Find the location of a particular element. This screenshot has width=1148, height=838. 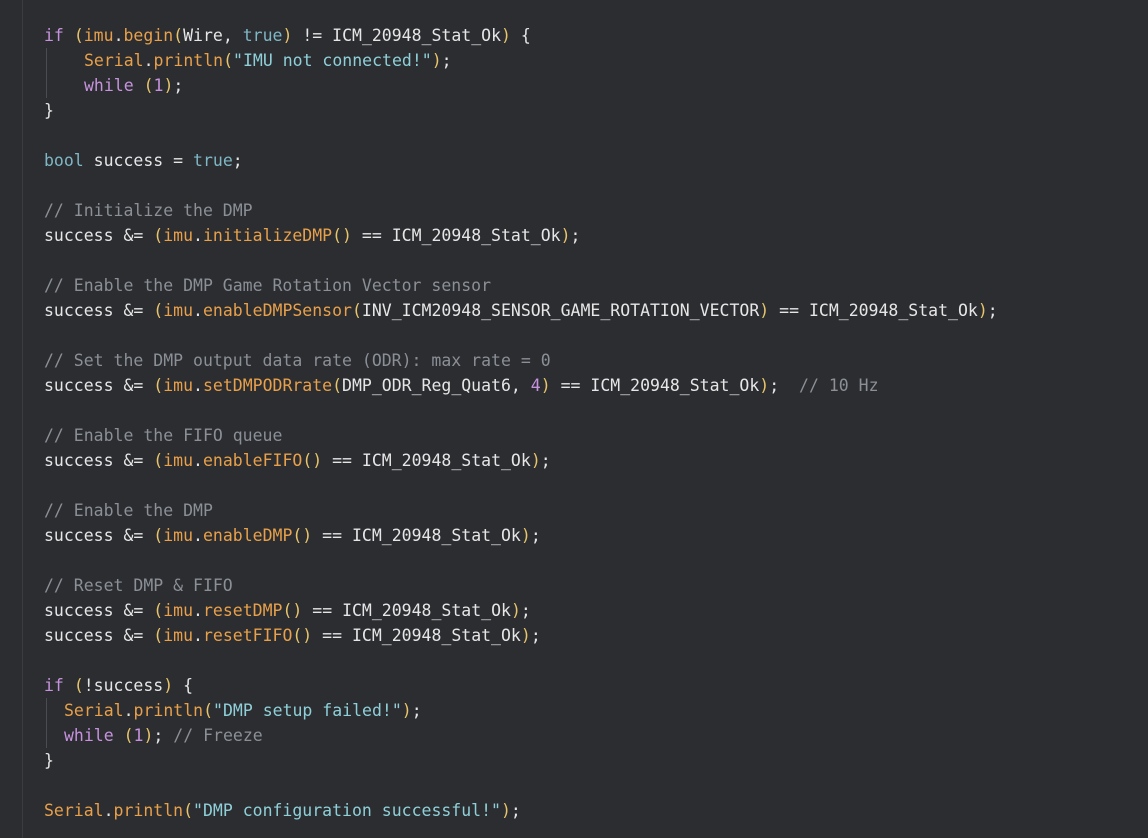

code-token: "IMU not connected!" is located at coordinates (332, 60).